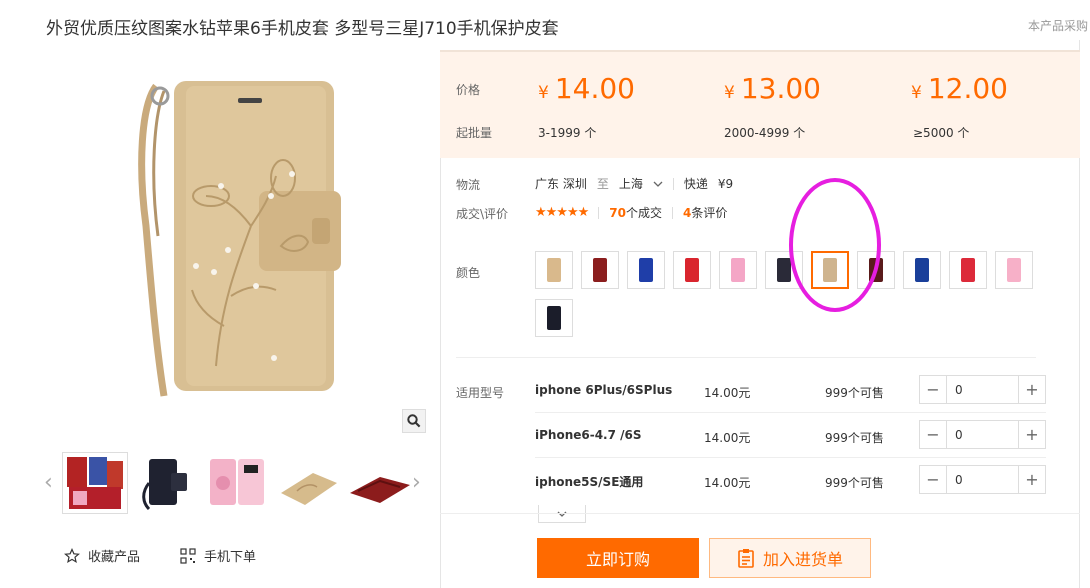  I want to click on to-word: 至, so click(602, 184).